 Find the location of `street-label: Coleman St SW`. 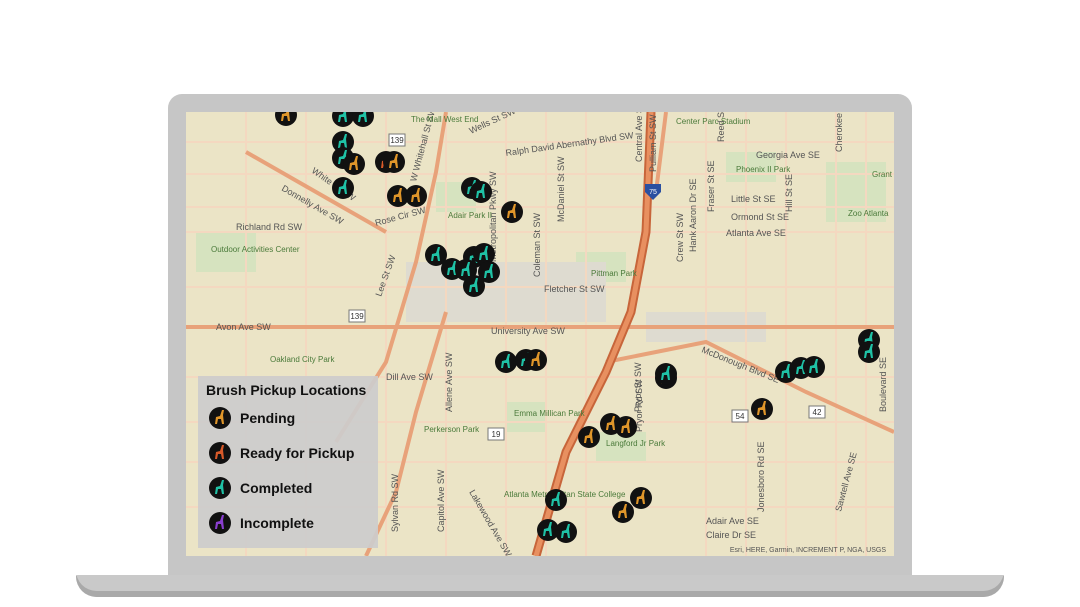

street-label: Coleman St SW is located at coordinates (537, 244).